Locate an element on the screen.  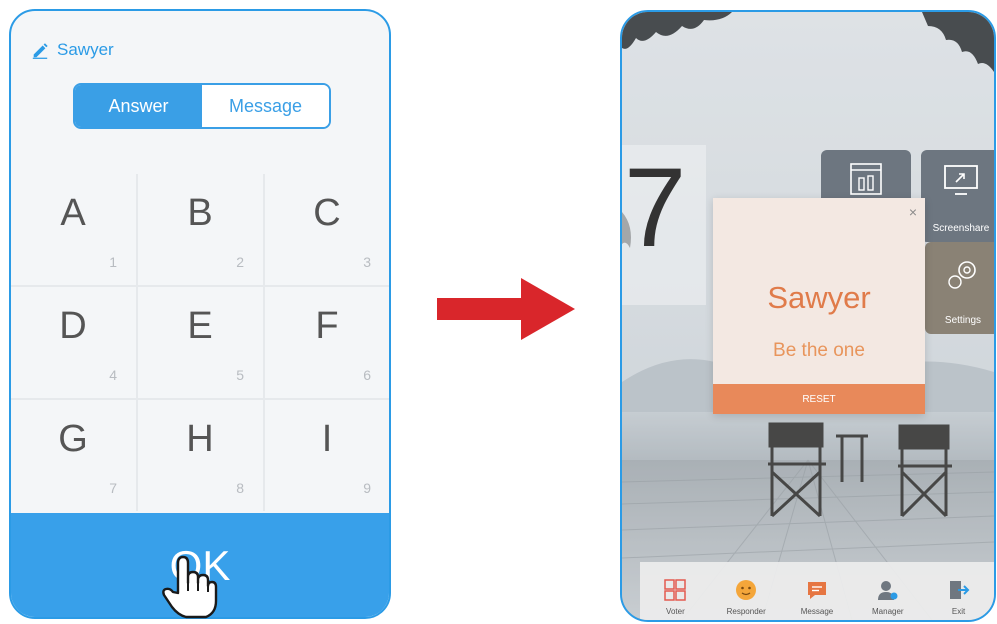
responder-name: Sawyer is located at coordinates (819, 297).